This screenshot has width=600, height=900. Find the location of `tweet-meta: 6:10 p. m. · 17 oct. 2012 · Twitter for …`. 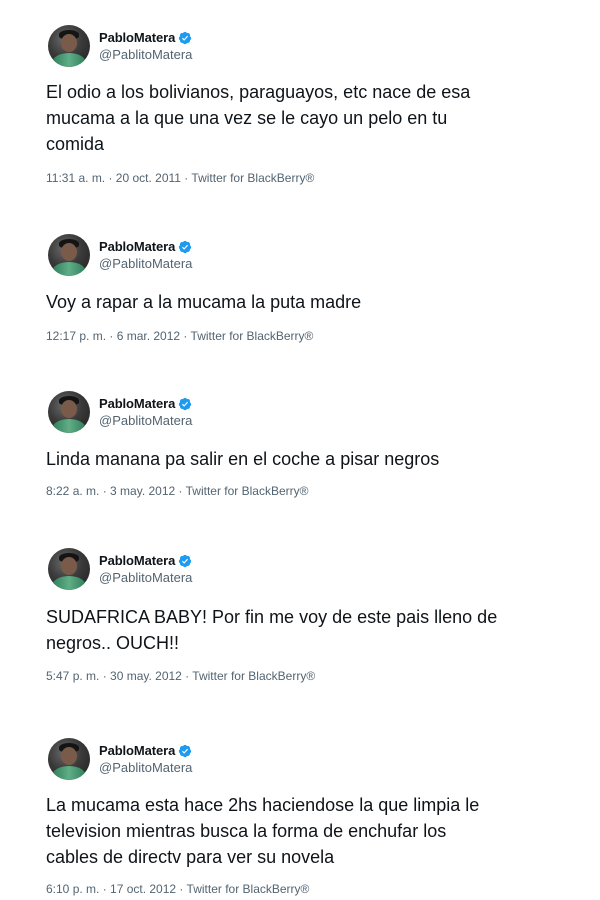

tweet-meta: 6:10 p. m. · 17 oct. 2012 · Twitter for … is located at coordinates (177, 889).